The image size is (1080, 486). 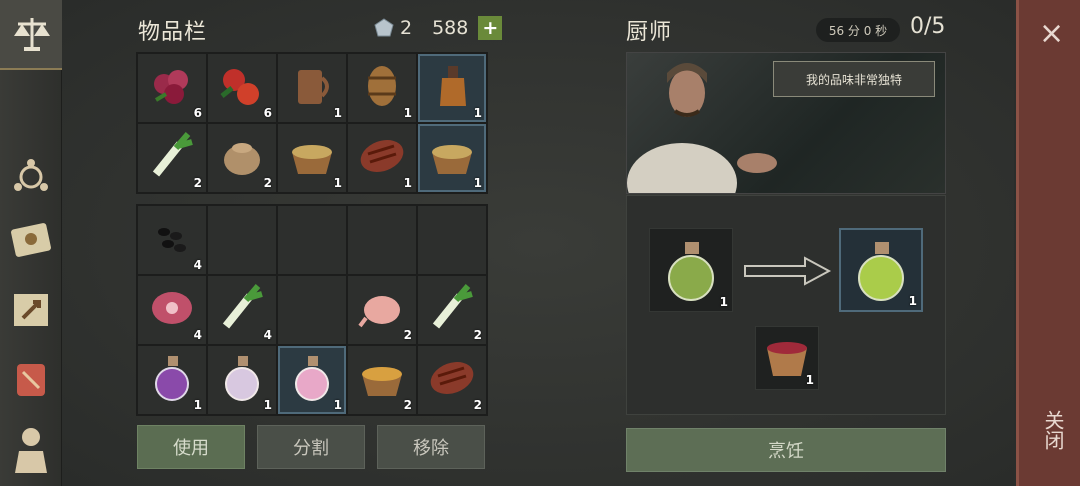 I want to click on coin-count: 588, so click(x=450, y=28).